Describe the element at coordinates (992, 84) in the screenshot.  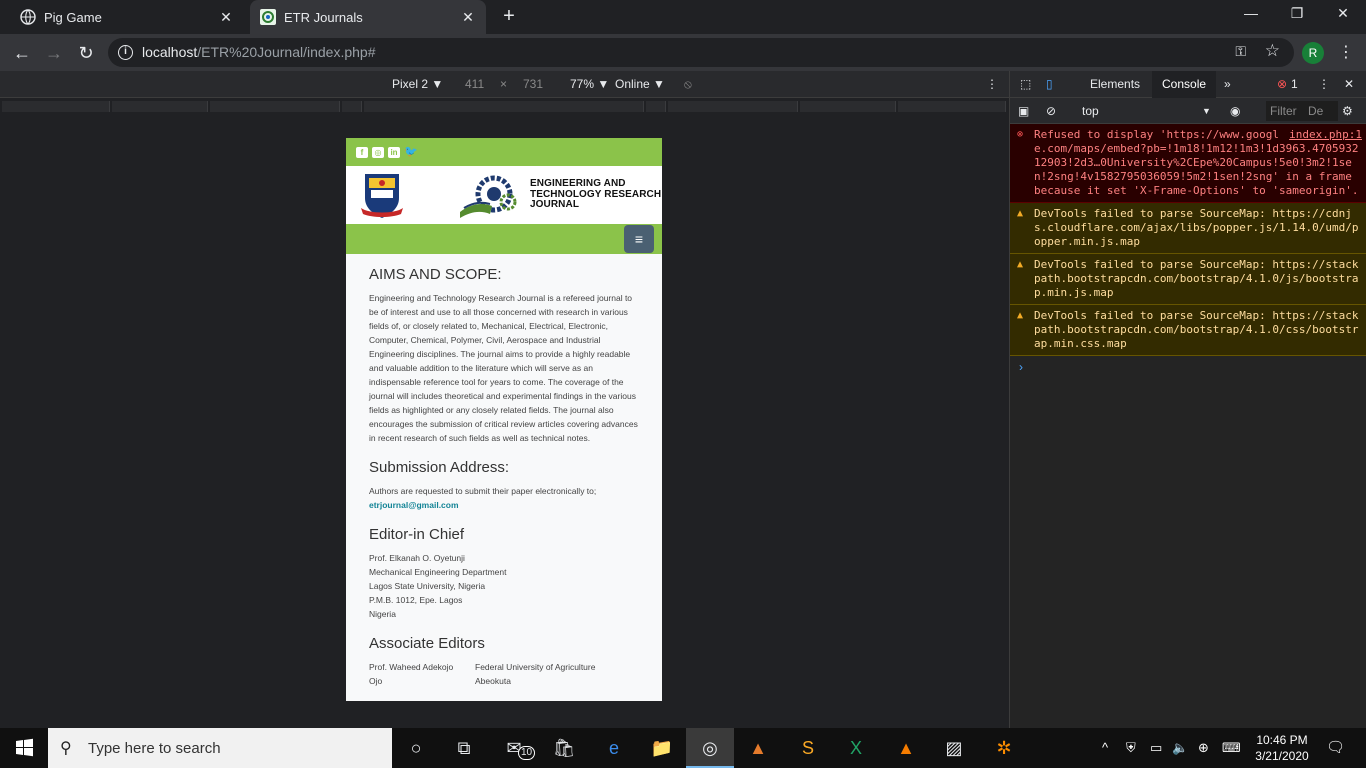
I see `device-toolbar-menu-icon: ⋮` at that location.